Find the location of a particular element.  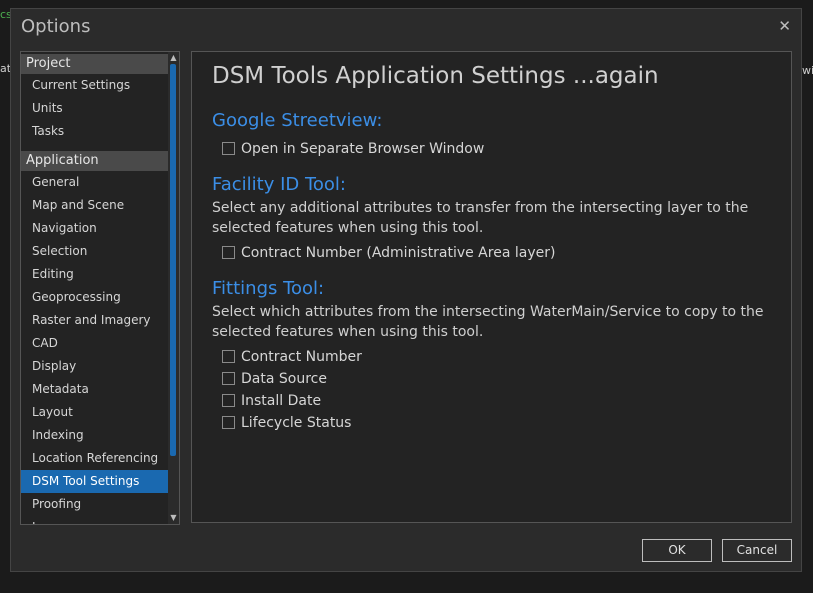

sidebar-item: CAD is located at coordinates (94, 343).